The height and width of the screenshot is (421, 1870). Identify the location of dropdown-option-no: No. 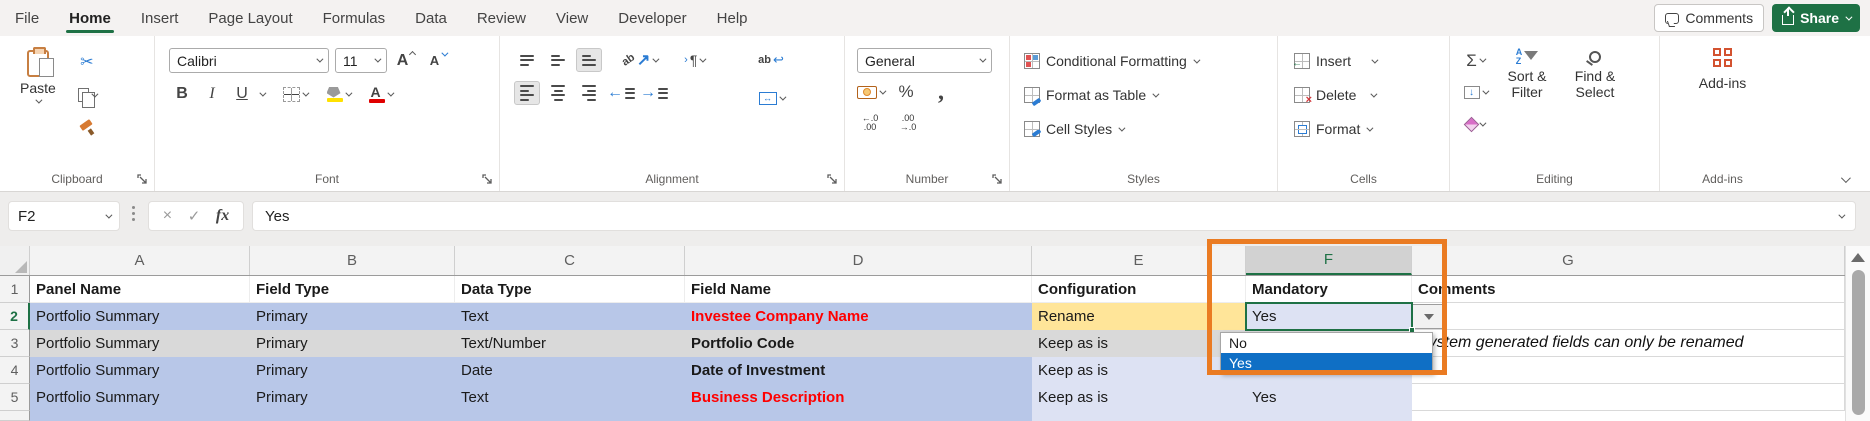
(1326, 343).